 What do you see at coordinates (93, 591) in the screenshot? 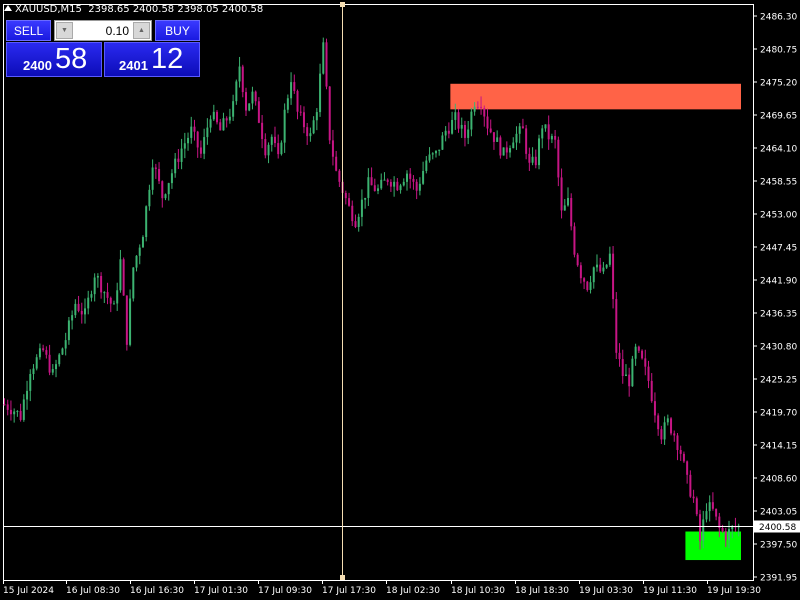
I see `time-axis-label: 16 Jul 08:30` at bounding box center [93, 591].